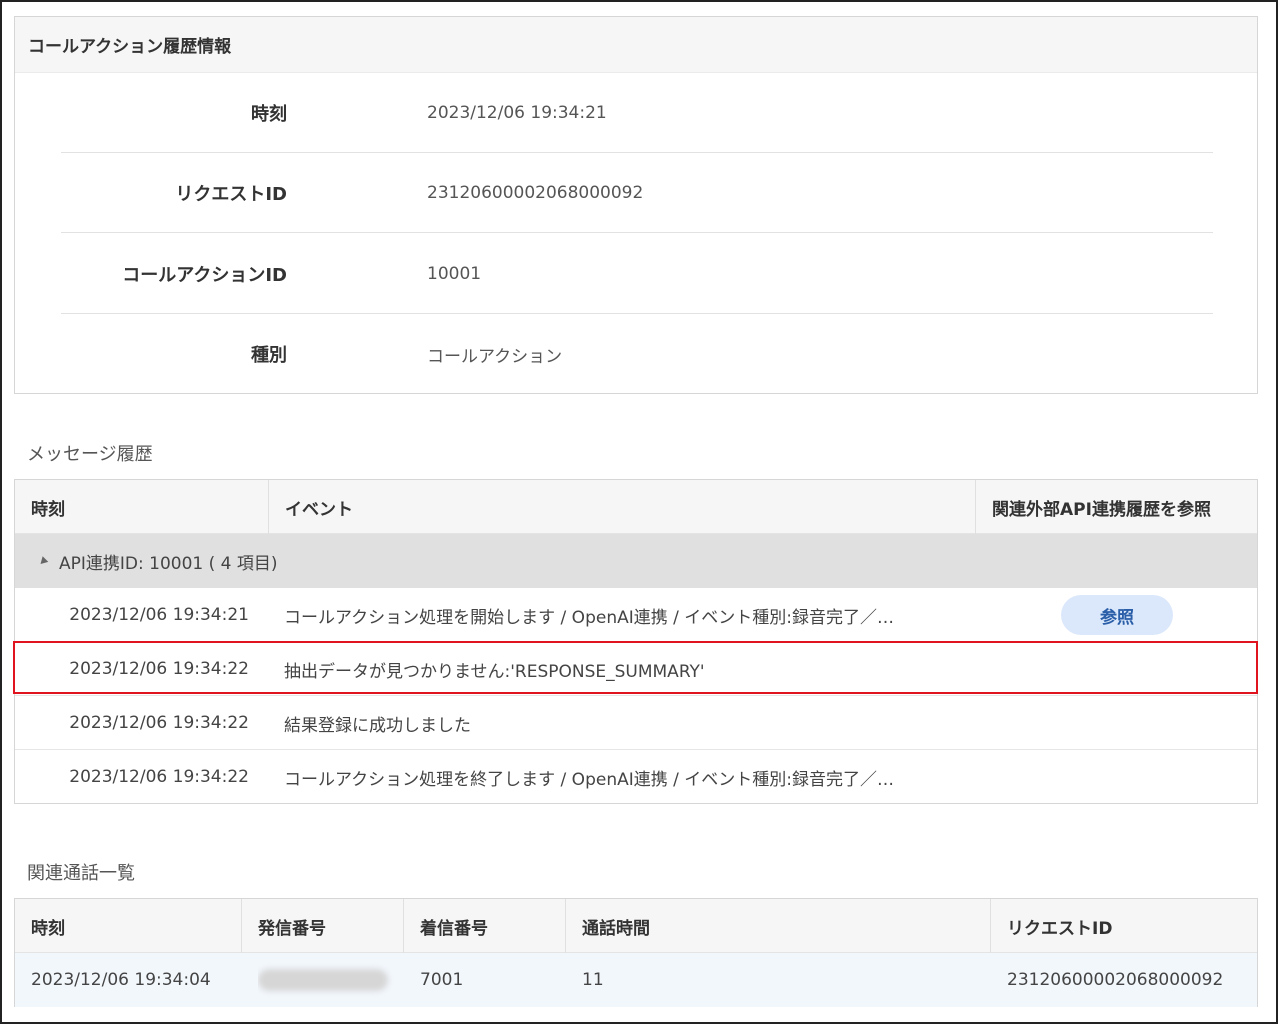  I want to click on column-header-caller: 発信番号, so click(323, 926).